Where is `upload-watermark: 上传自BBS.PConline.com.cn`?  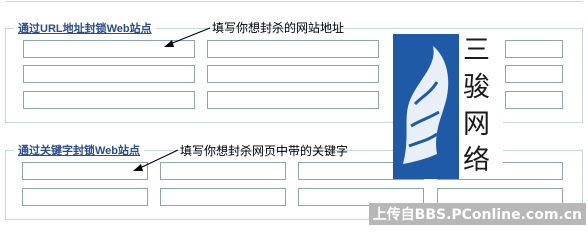 upload-watermark: 上传自BBS.PConline.com.cn is located at coordinates (477, 214).